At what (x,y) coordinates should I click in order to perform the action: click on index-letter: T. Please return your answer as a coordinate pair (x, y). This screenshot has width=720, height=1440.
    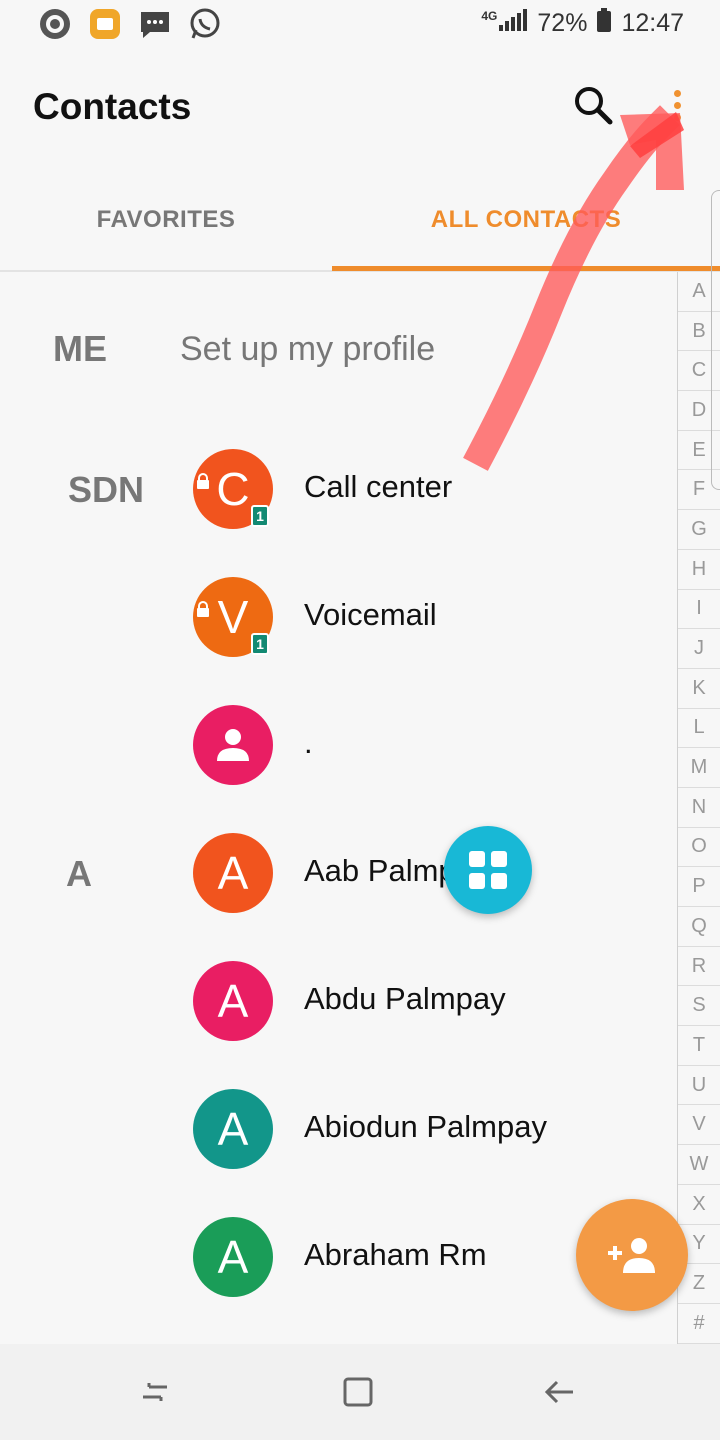
    Looking at the image, I should click on (699, 1046).